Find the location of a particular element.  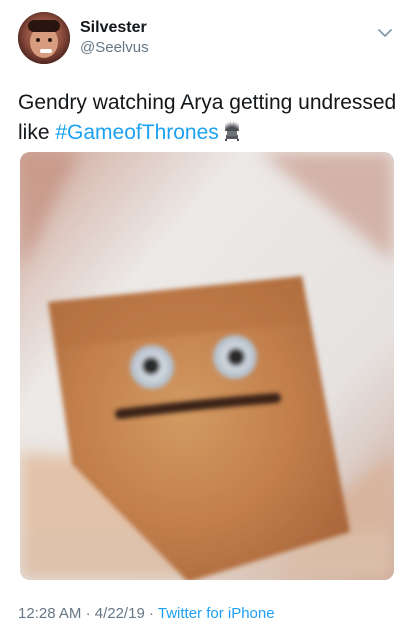

tweet-time: 12:28 AM is located at coordinates (49, 613).